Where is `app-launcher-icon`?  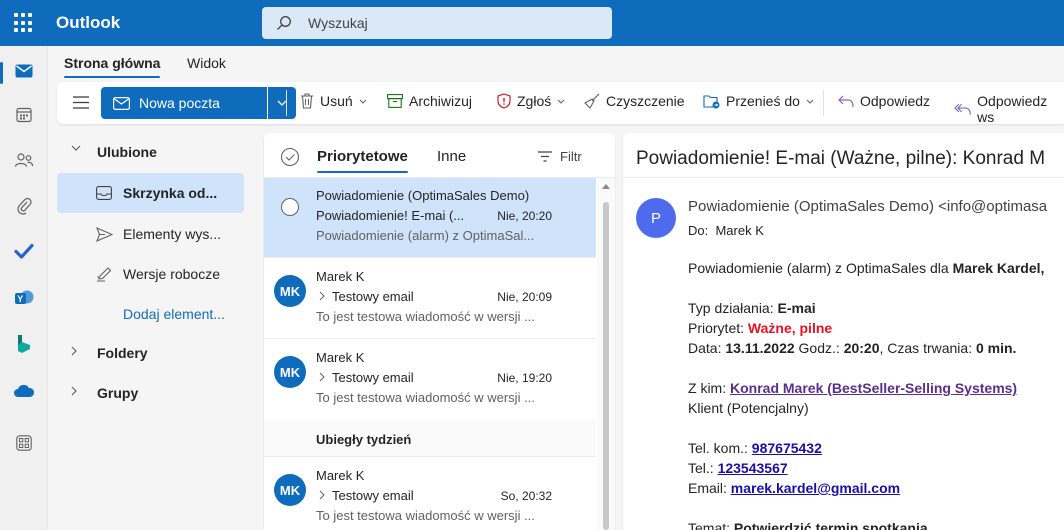
app-launcher-icon is located at coordinates (24, 23).